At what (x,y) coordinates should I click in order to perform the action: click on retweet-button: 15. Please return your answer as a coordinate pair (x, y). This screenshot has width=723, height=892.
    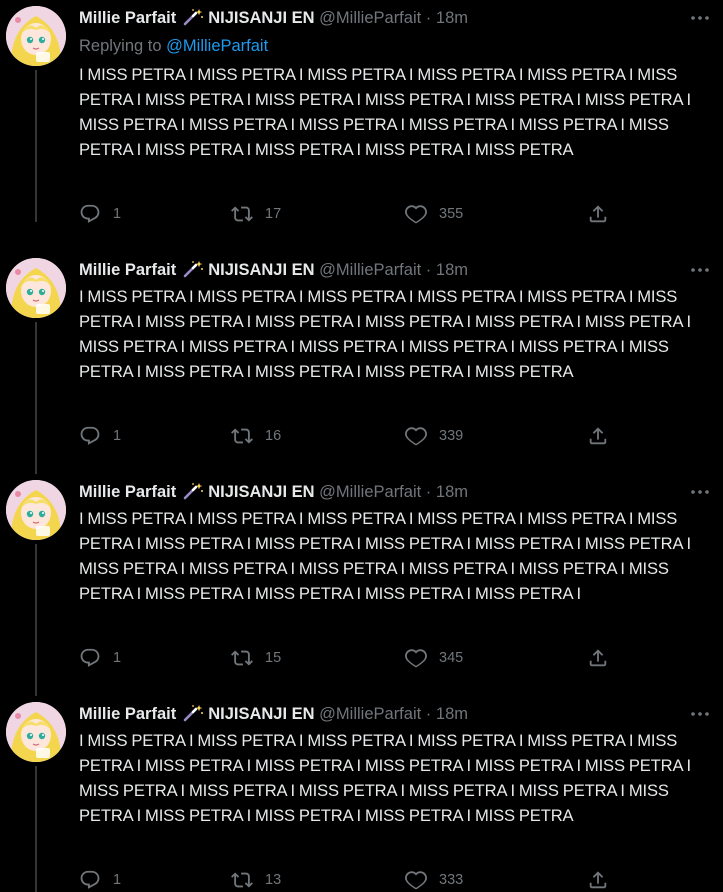
    Looking at the image, I should click on (256, 658).